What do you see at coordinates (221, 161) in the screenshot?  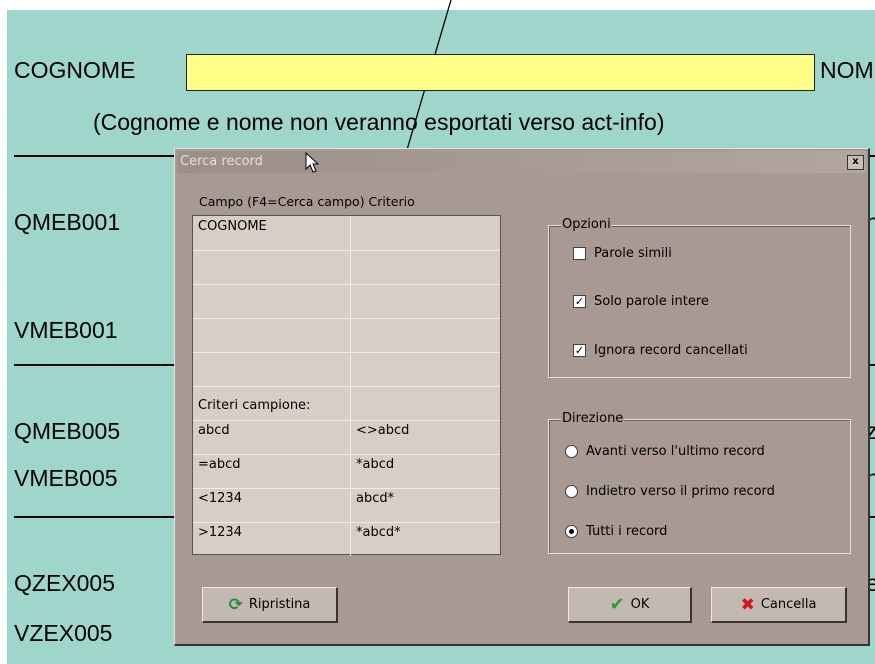 I see `dialog-title: Cerca record` at bounding box center [221, 161].